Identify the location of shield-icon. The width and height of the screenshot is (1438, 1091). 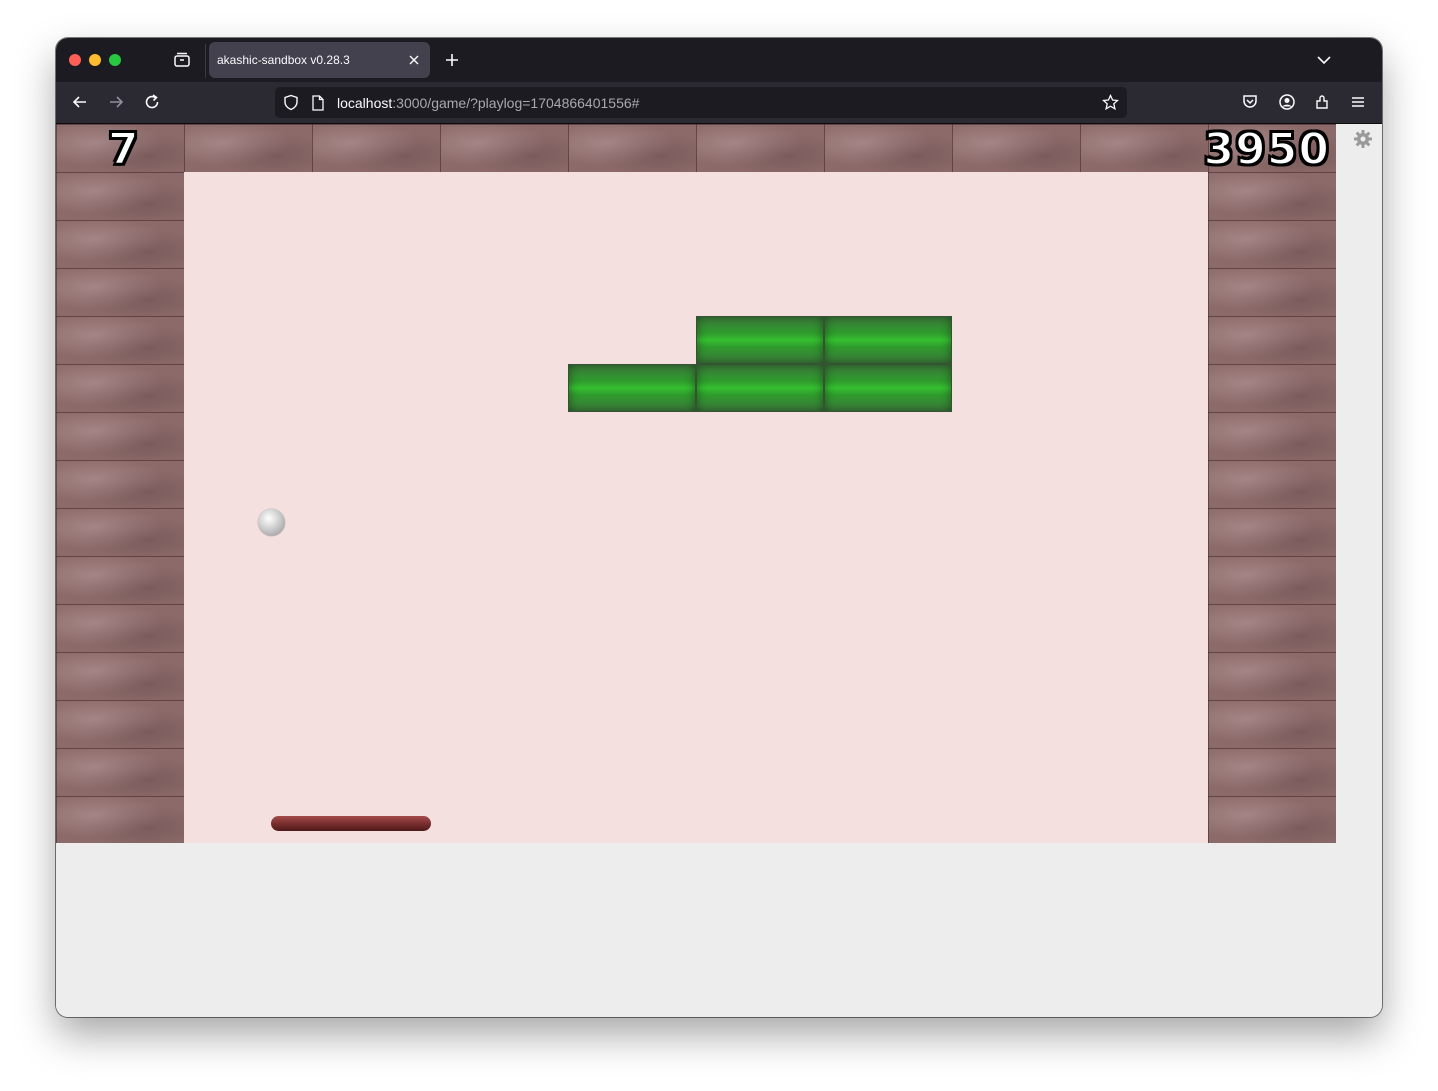
(291, 105).